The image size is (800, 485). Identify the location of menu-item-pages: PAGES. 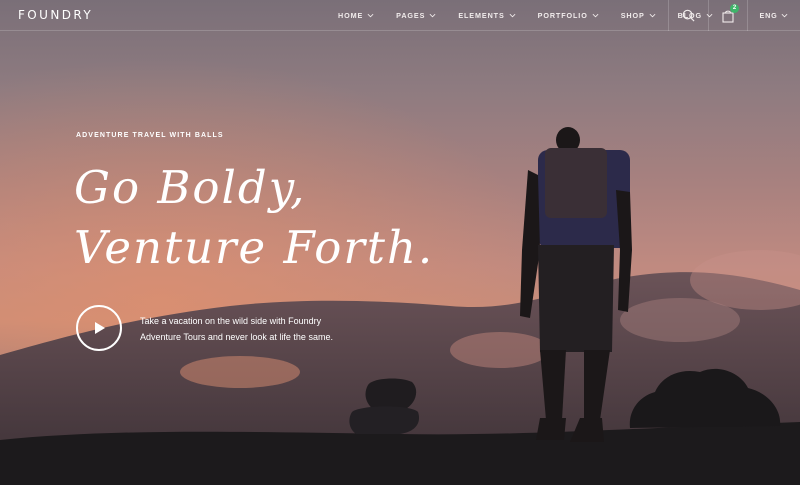
(416, 15).